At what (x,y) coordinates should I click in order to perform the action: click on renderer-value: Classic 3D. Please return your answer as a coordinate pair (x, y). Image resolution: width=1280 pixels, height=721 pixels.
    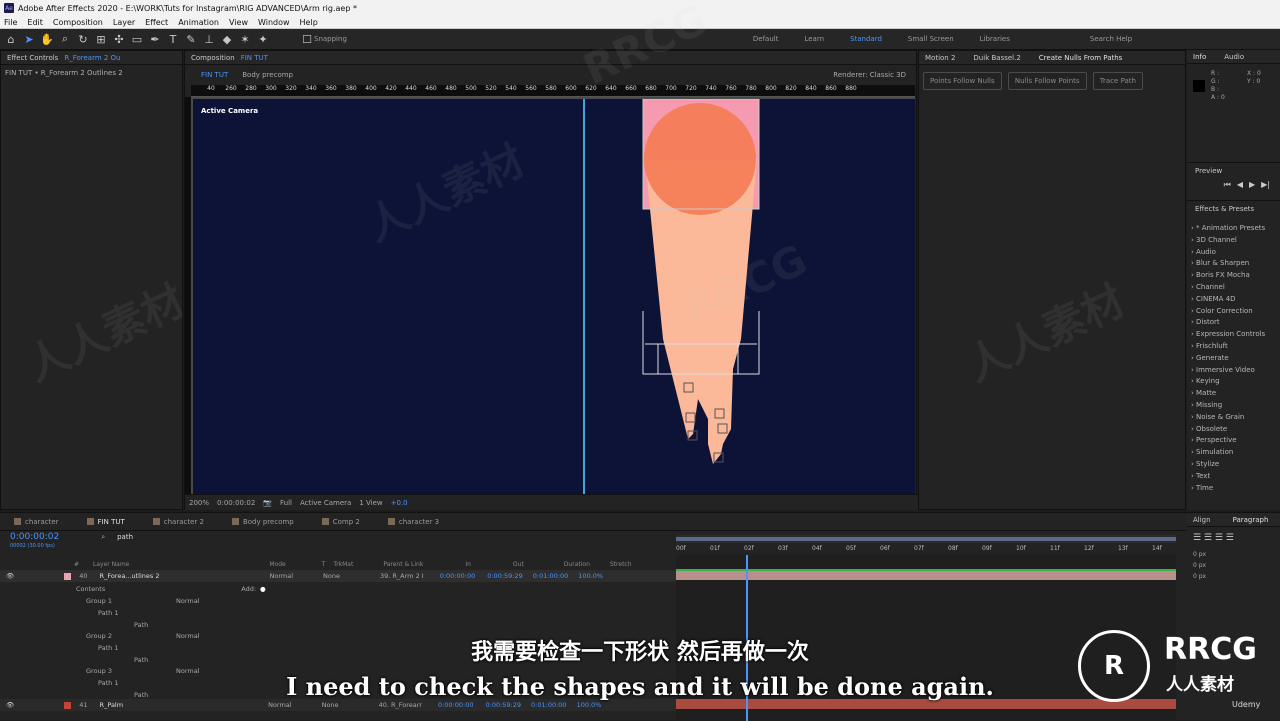
    Looking at the image, I should click on (888, 75).